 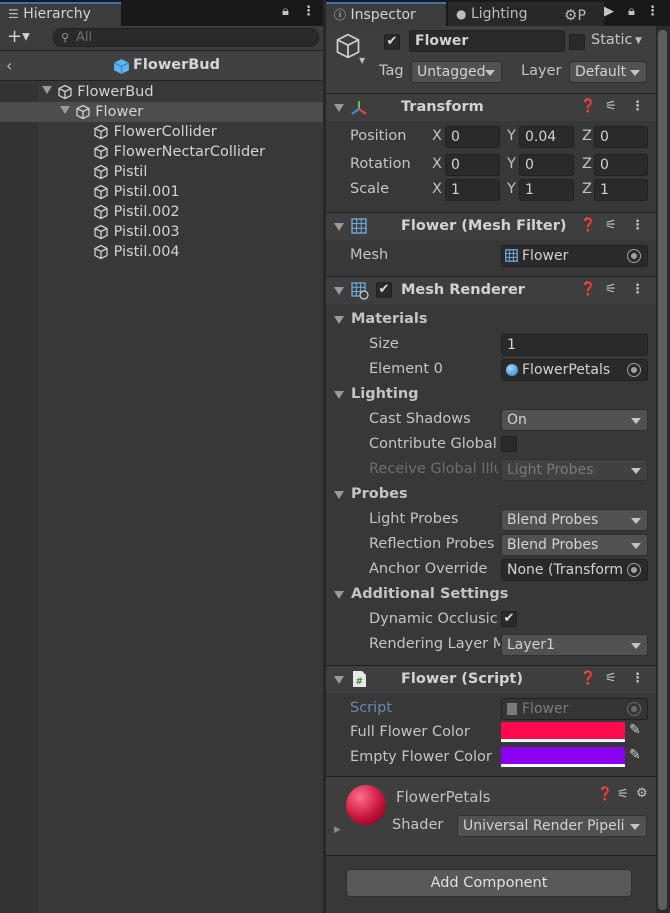 I want to click on lighting-section-label: Lighting, so click(x=385, y=394).